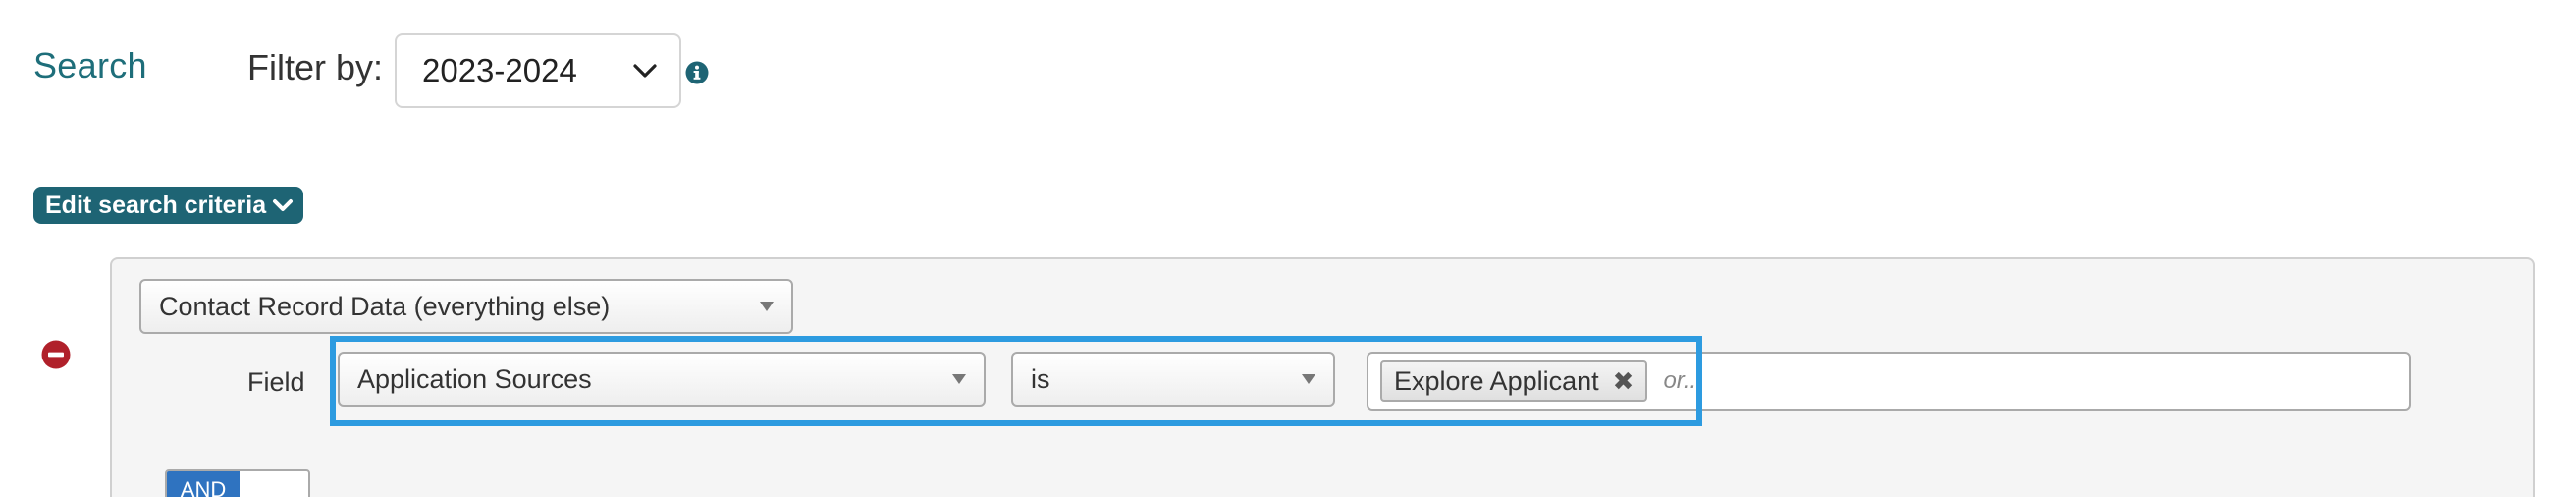 The width and height of the screenshot is (2576, 497). I want to click on operator-dropdown: is, so click(1173, 379).